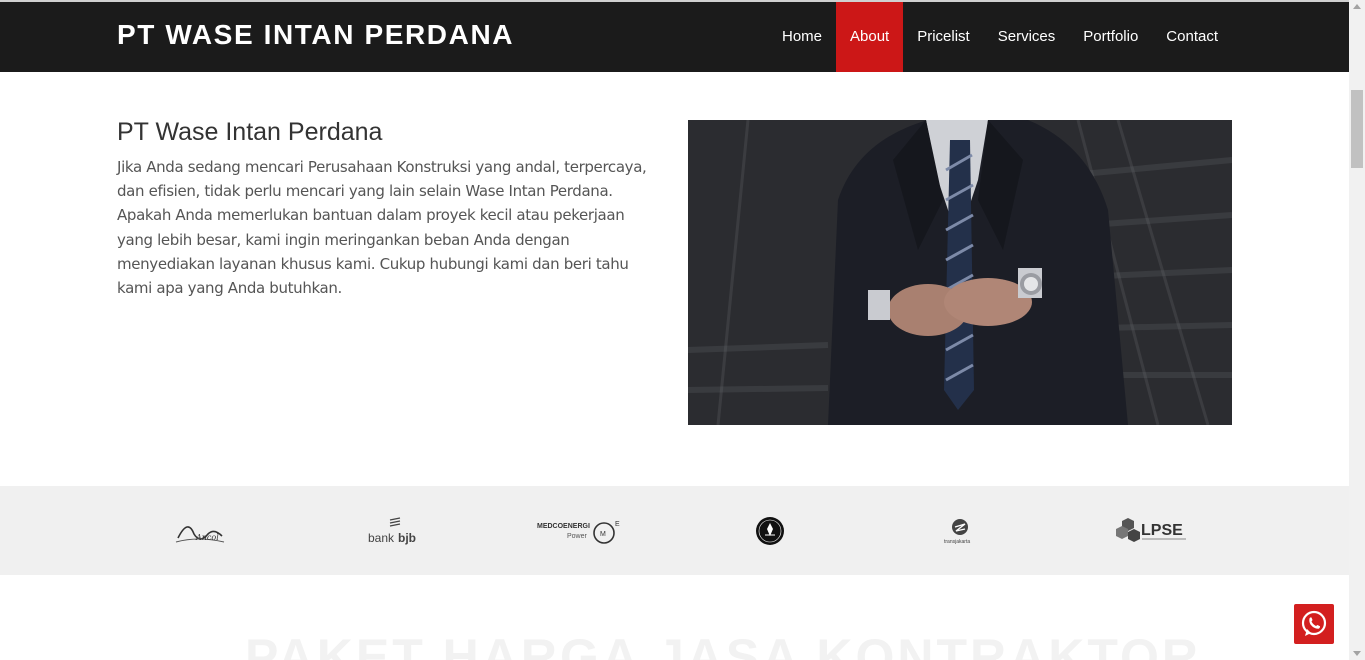  I want to click on partner-logo-bank-bjb: bank bjb, so click(390, 530).